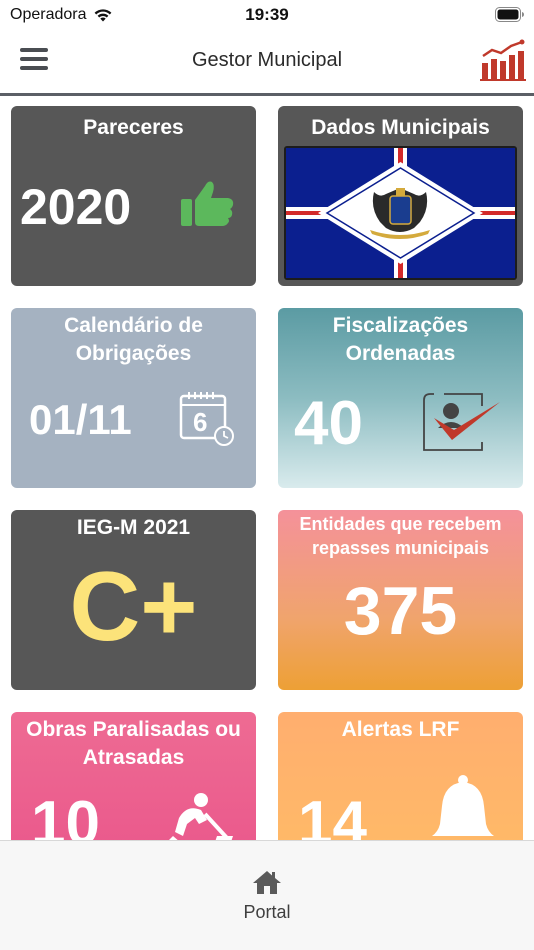 The image size is (534, 950). Describe the element at coordinates (267, 912) in the screenshot. I see `tab-portal-label: Portal` at that location.